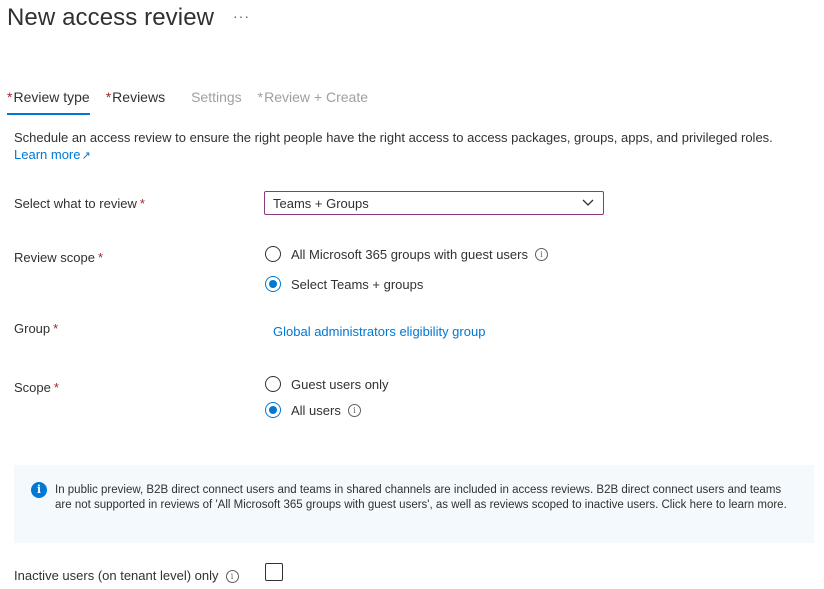 The image size is (824, 589). Describe the element at coordinates (357, 284) in the screenshot. I see `radio-label: Select Teams + groups` at that location.